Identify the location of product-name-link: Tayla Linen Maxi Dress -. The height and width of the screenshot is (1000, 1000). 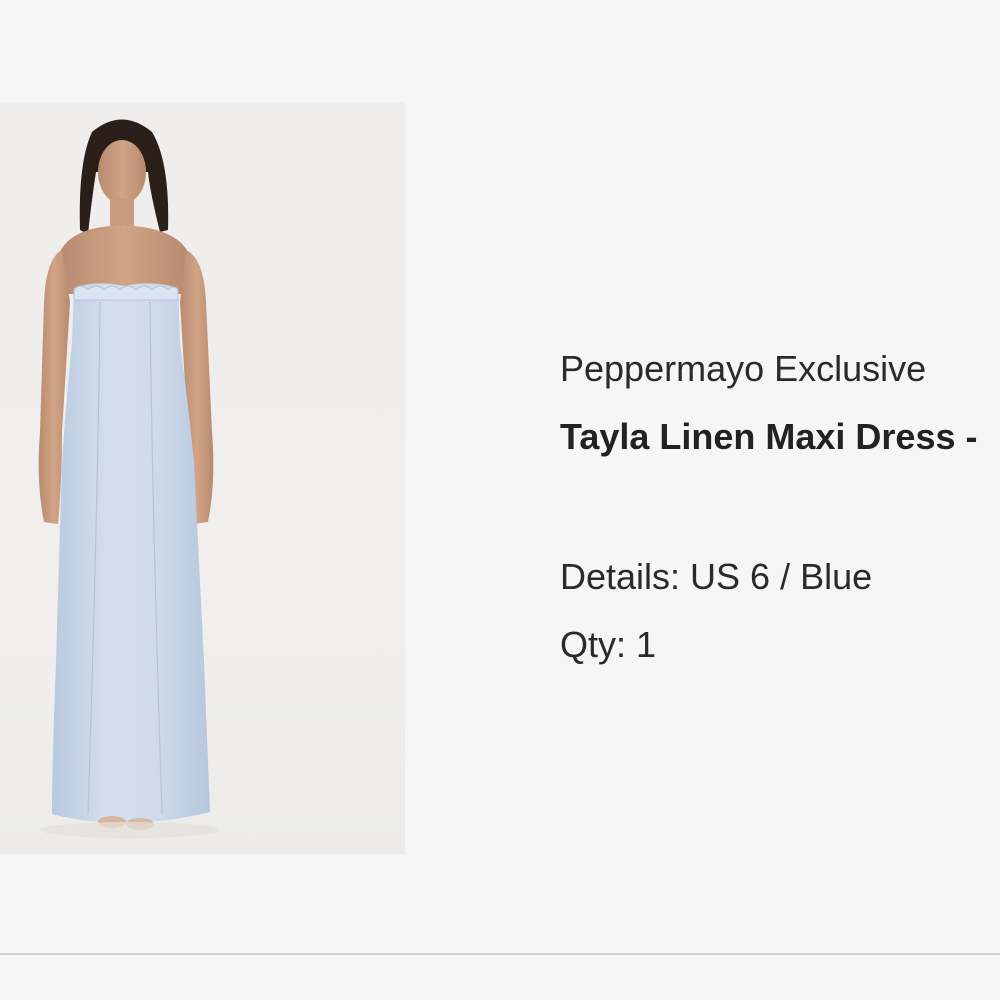
(780, 437).